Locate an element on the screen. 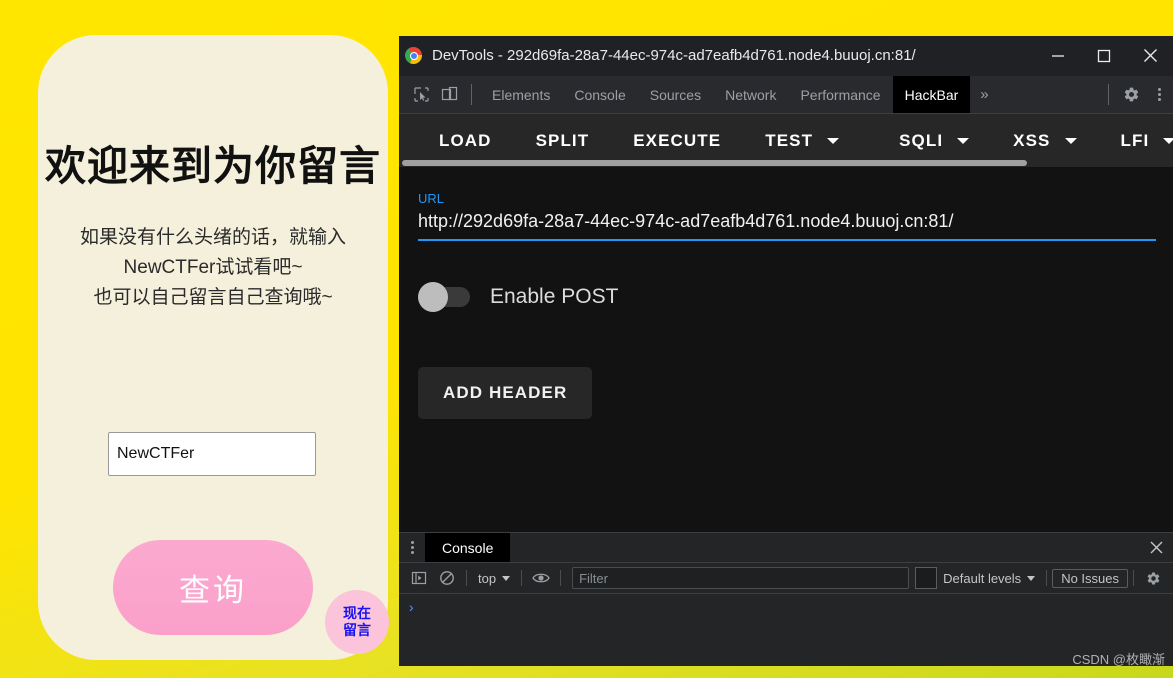 This screenshot has width=1173, height=678. hackbar-toolbar: LOAD SPLIT EXECUTE TEST SQLI XSS LFI is located at coordinates (786, 140).